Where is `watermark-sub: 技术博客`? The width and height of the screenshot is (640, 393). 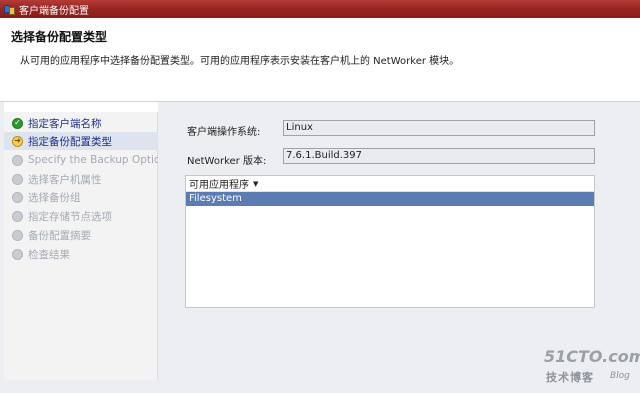
watermark-sub: 技术博客 is located at coordinates (570, 377).